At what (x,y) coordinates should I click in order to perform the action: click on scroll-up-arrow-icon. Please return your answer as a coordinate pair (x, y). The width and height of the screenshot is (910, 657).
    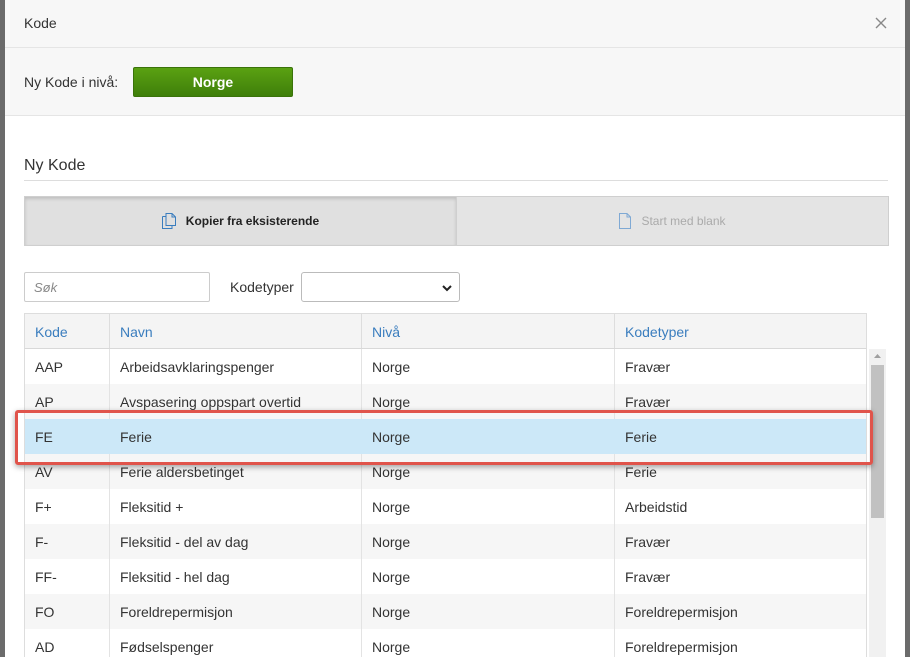
    Looking at the image, I should click on (877, 356).